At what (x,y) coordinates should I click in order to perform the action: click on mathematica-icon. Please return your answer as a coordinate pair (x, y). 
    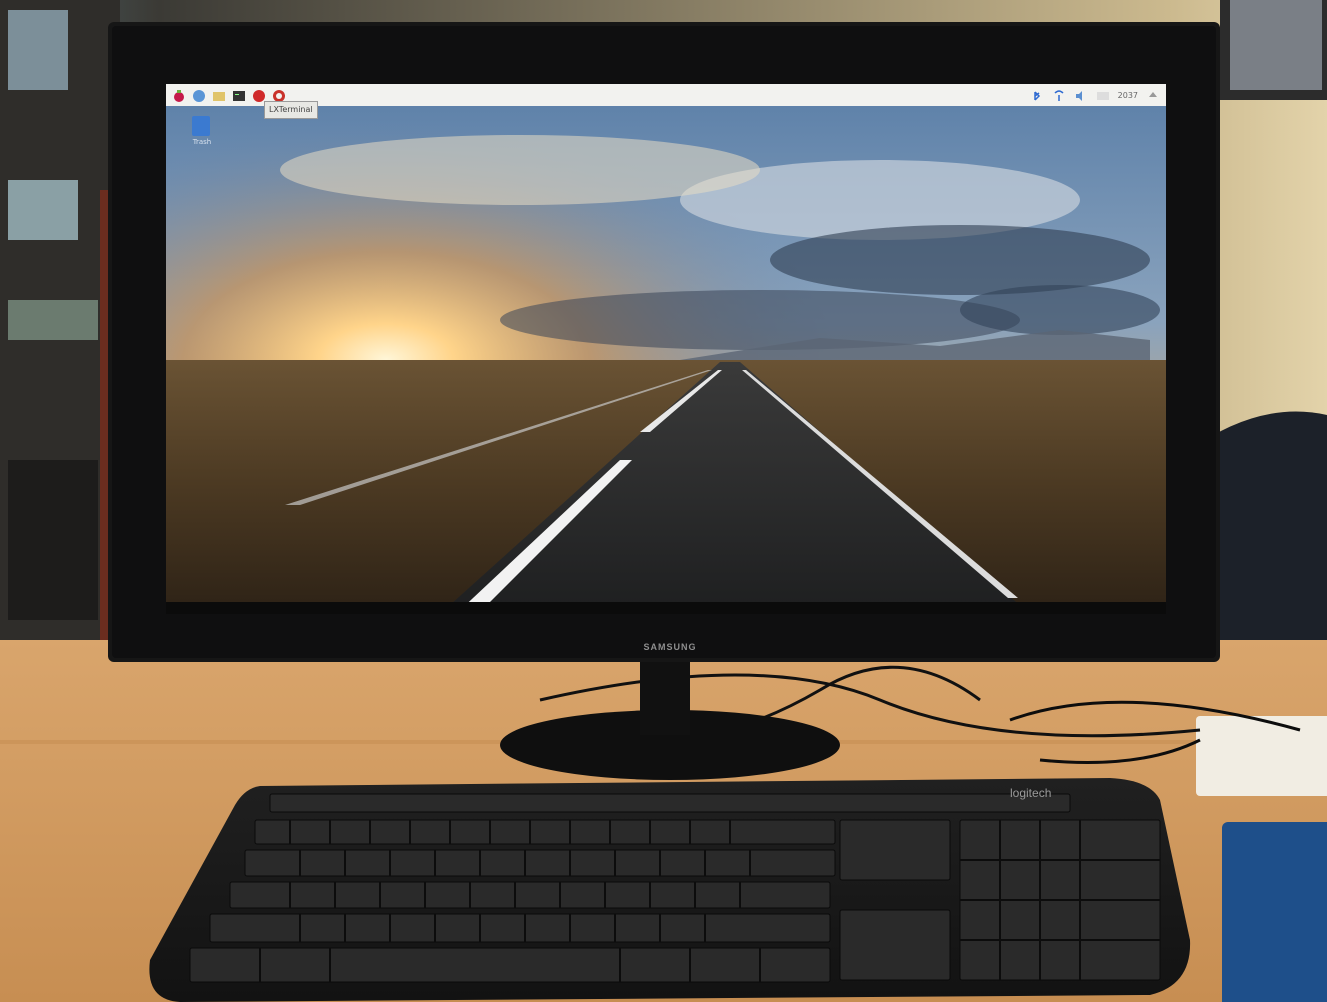
    Looking at the image, I should click on (259, 95).